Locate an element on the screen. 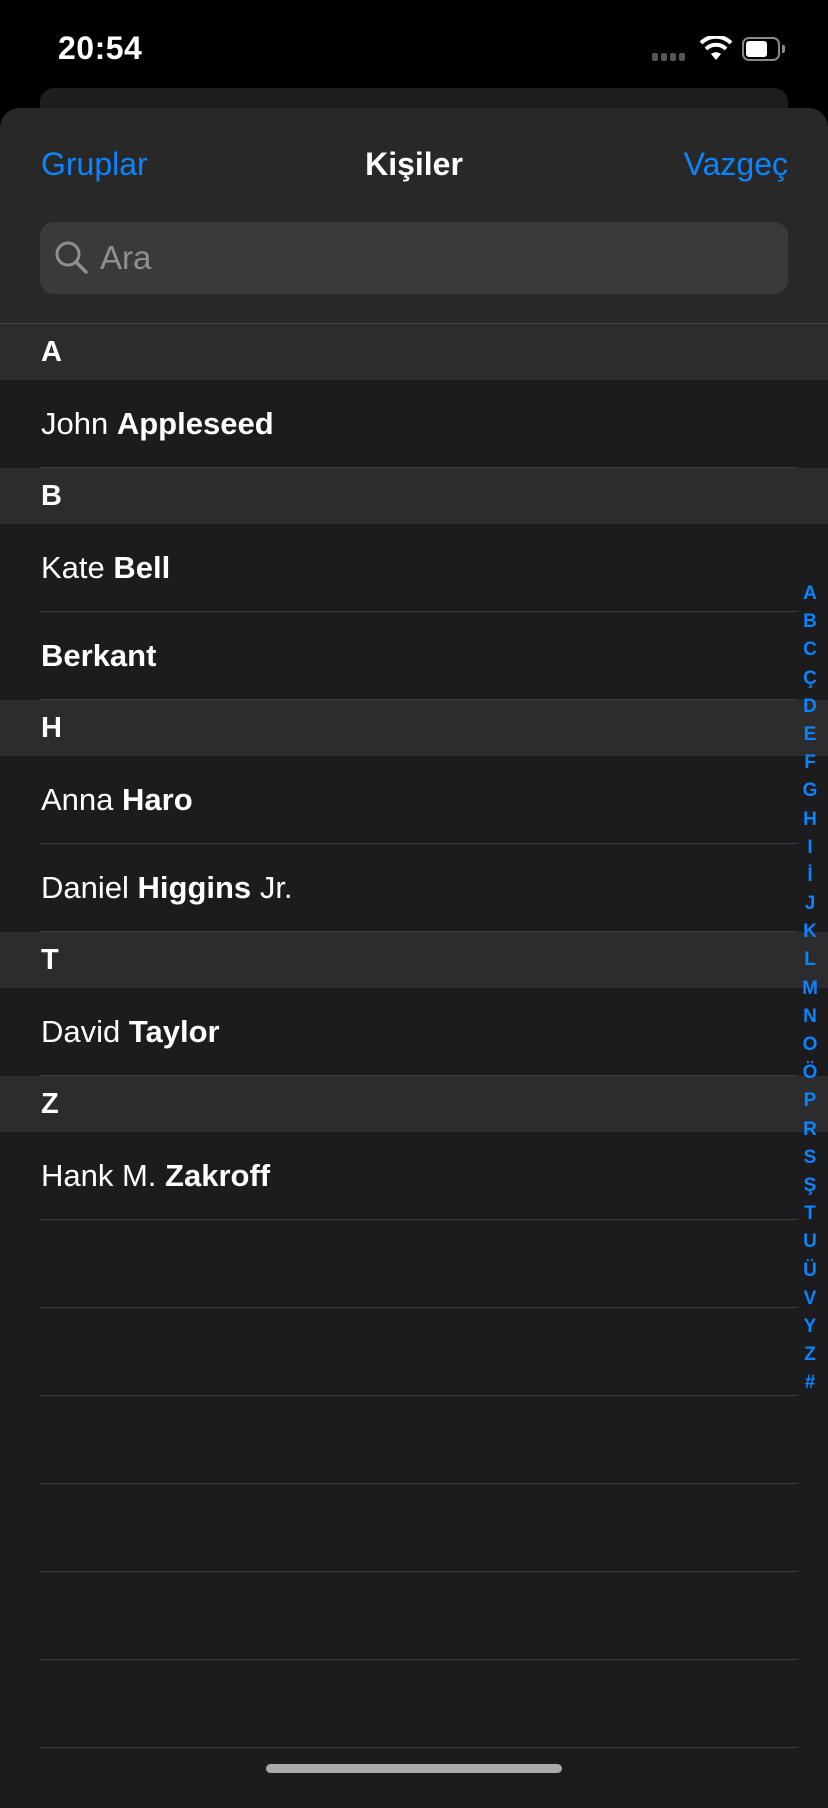 The image size is (828, 1808). index-letter: L is located at coordinates (810, 960).